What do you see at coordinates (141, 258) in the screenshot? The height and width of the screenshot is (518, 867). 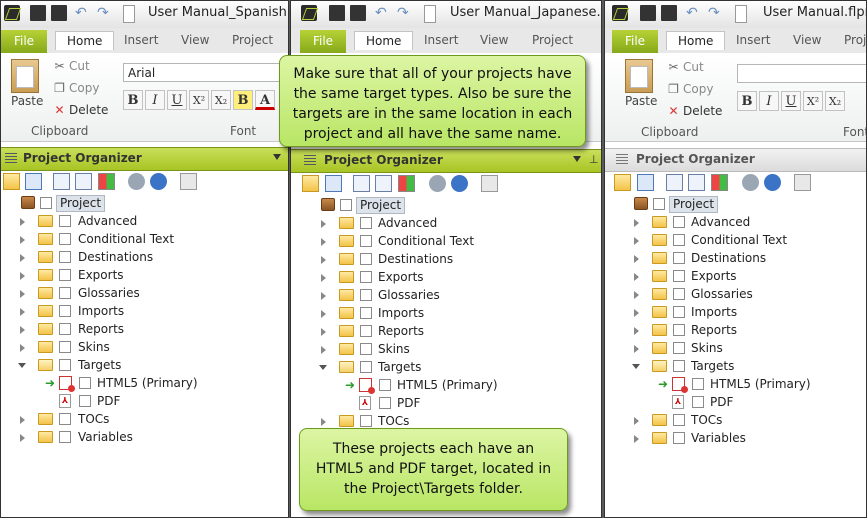 I see `tree-item-destinations: Destinations` at bounding box center [141, 258].